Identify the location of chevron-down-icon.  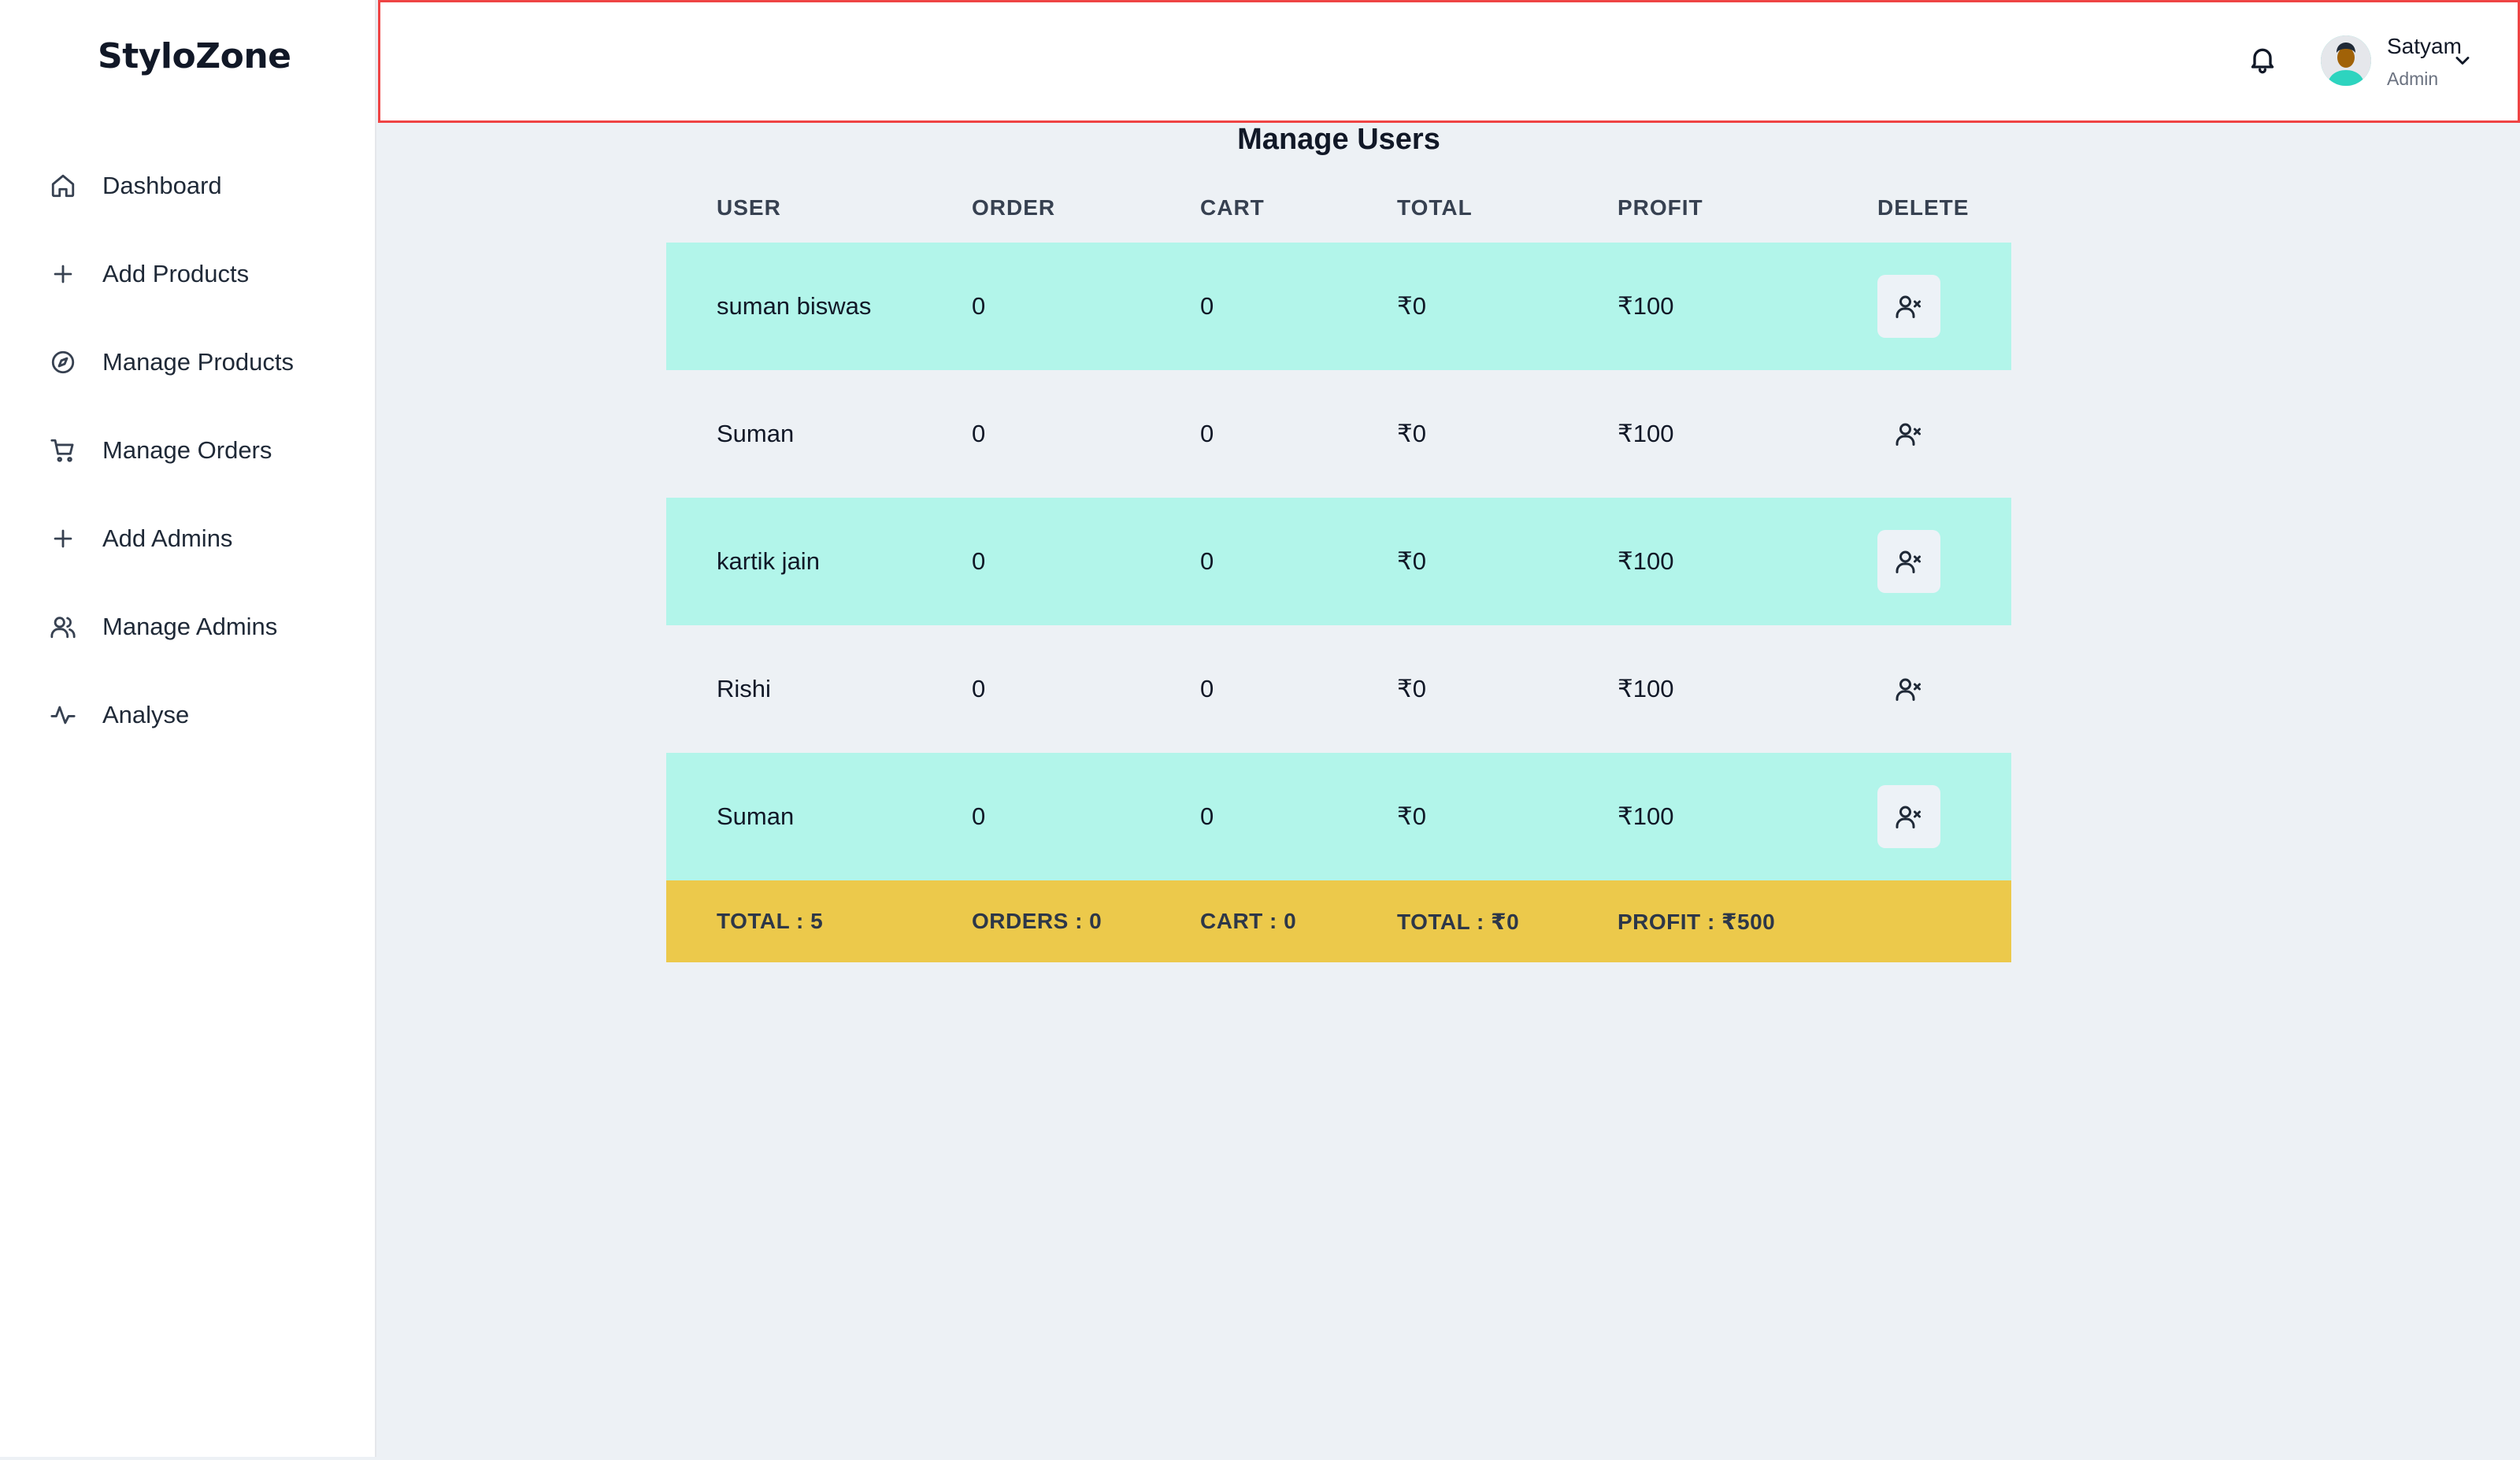
(2463, 61).